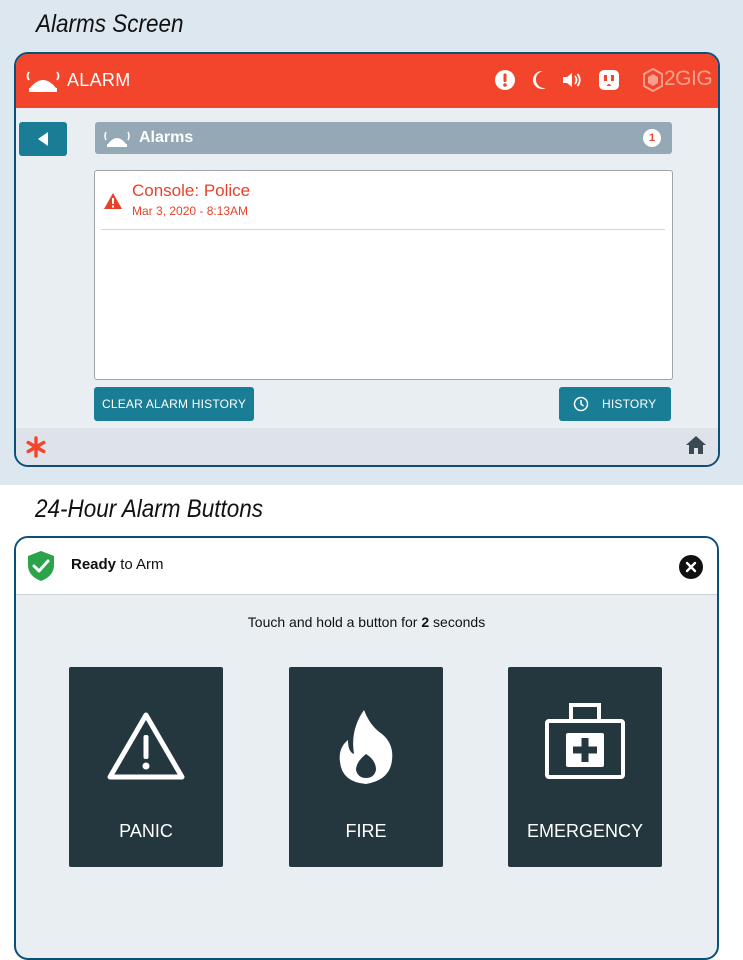 Image resolution: width=743 pixels, height=960 pixels. I want to click on close-button, so click(691, 567).